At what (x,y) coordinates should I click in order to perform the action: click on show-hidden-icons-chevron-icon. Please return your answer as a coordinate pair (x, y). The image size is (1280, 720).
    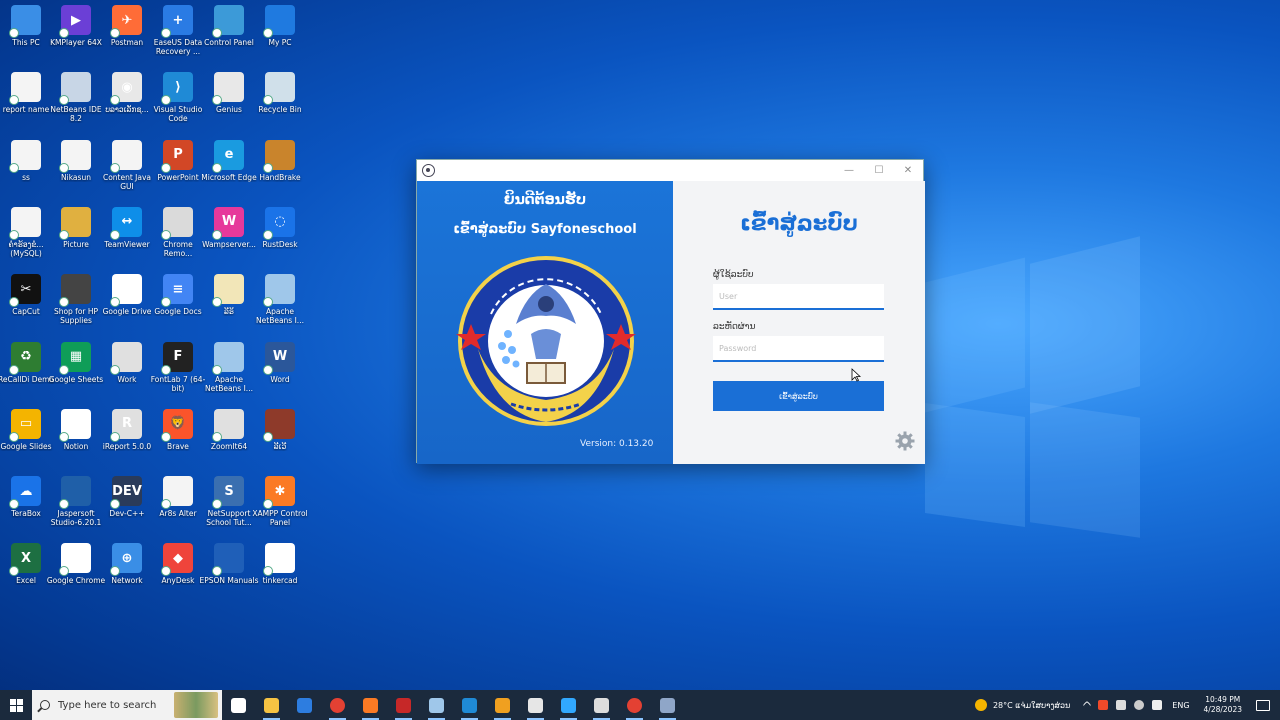
    Looking at the image, I should click on (1087, 705).